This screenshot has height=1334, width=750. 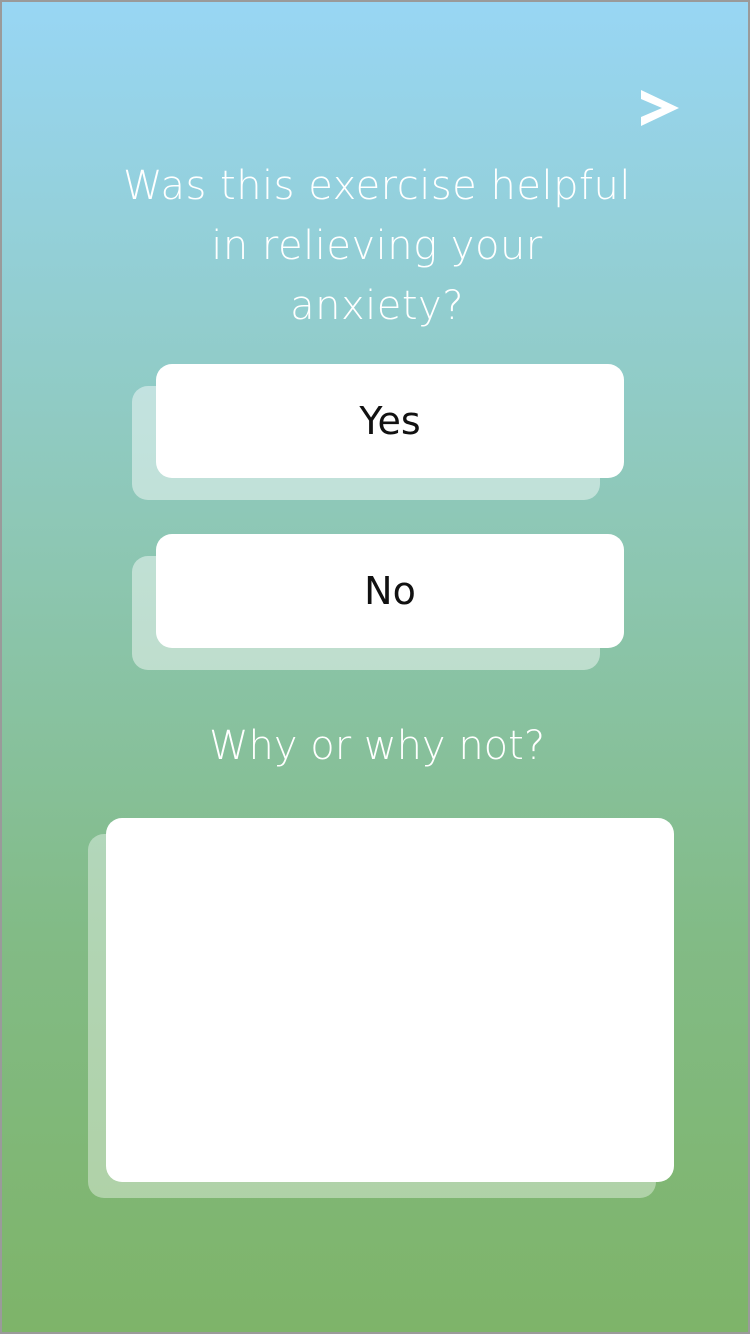 I want to click on question-line-2: in relieving your, so click(x=377, y=246).